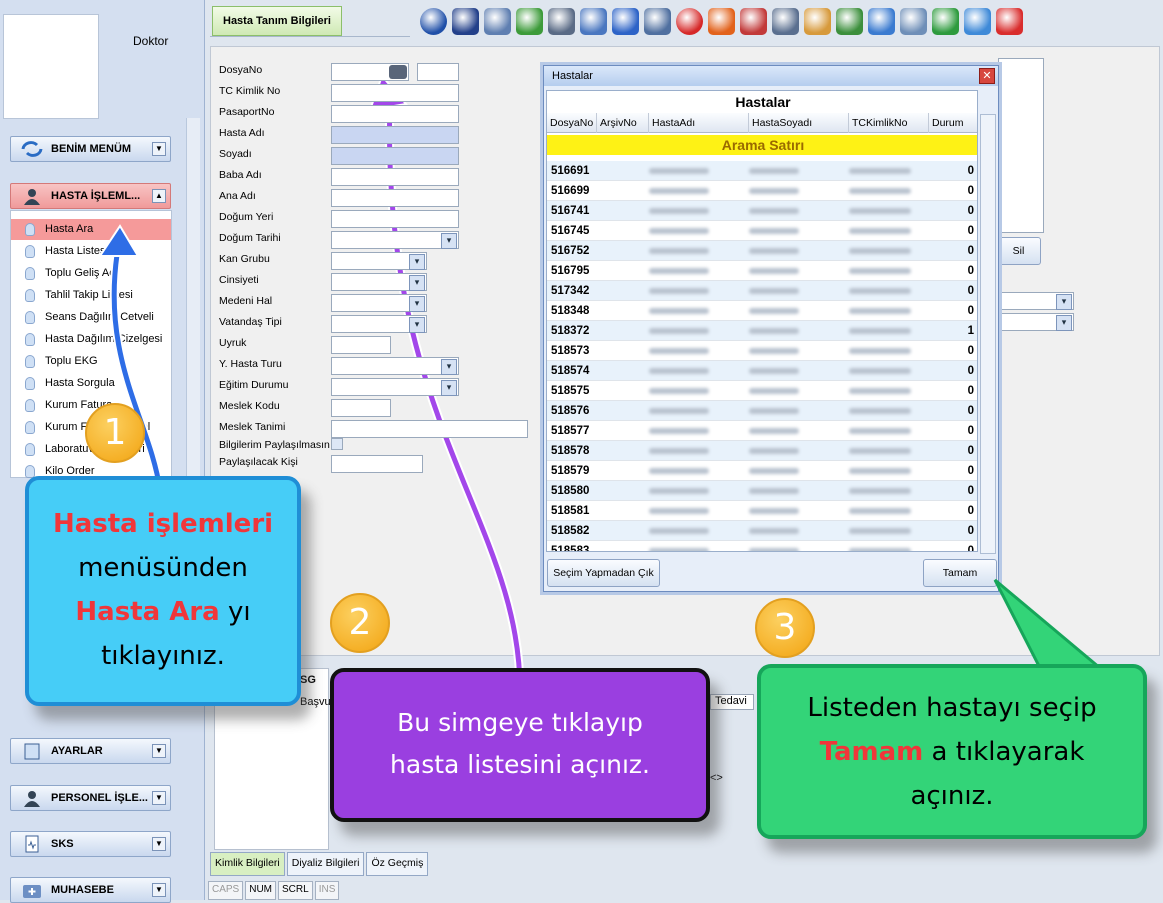  Describe the element at coordinates (242, 133) in the screenshot. I see `form-label: Hasta Adı` at that location.